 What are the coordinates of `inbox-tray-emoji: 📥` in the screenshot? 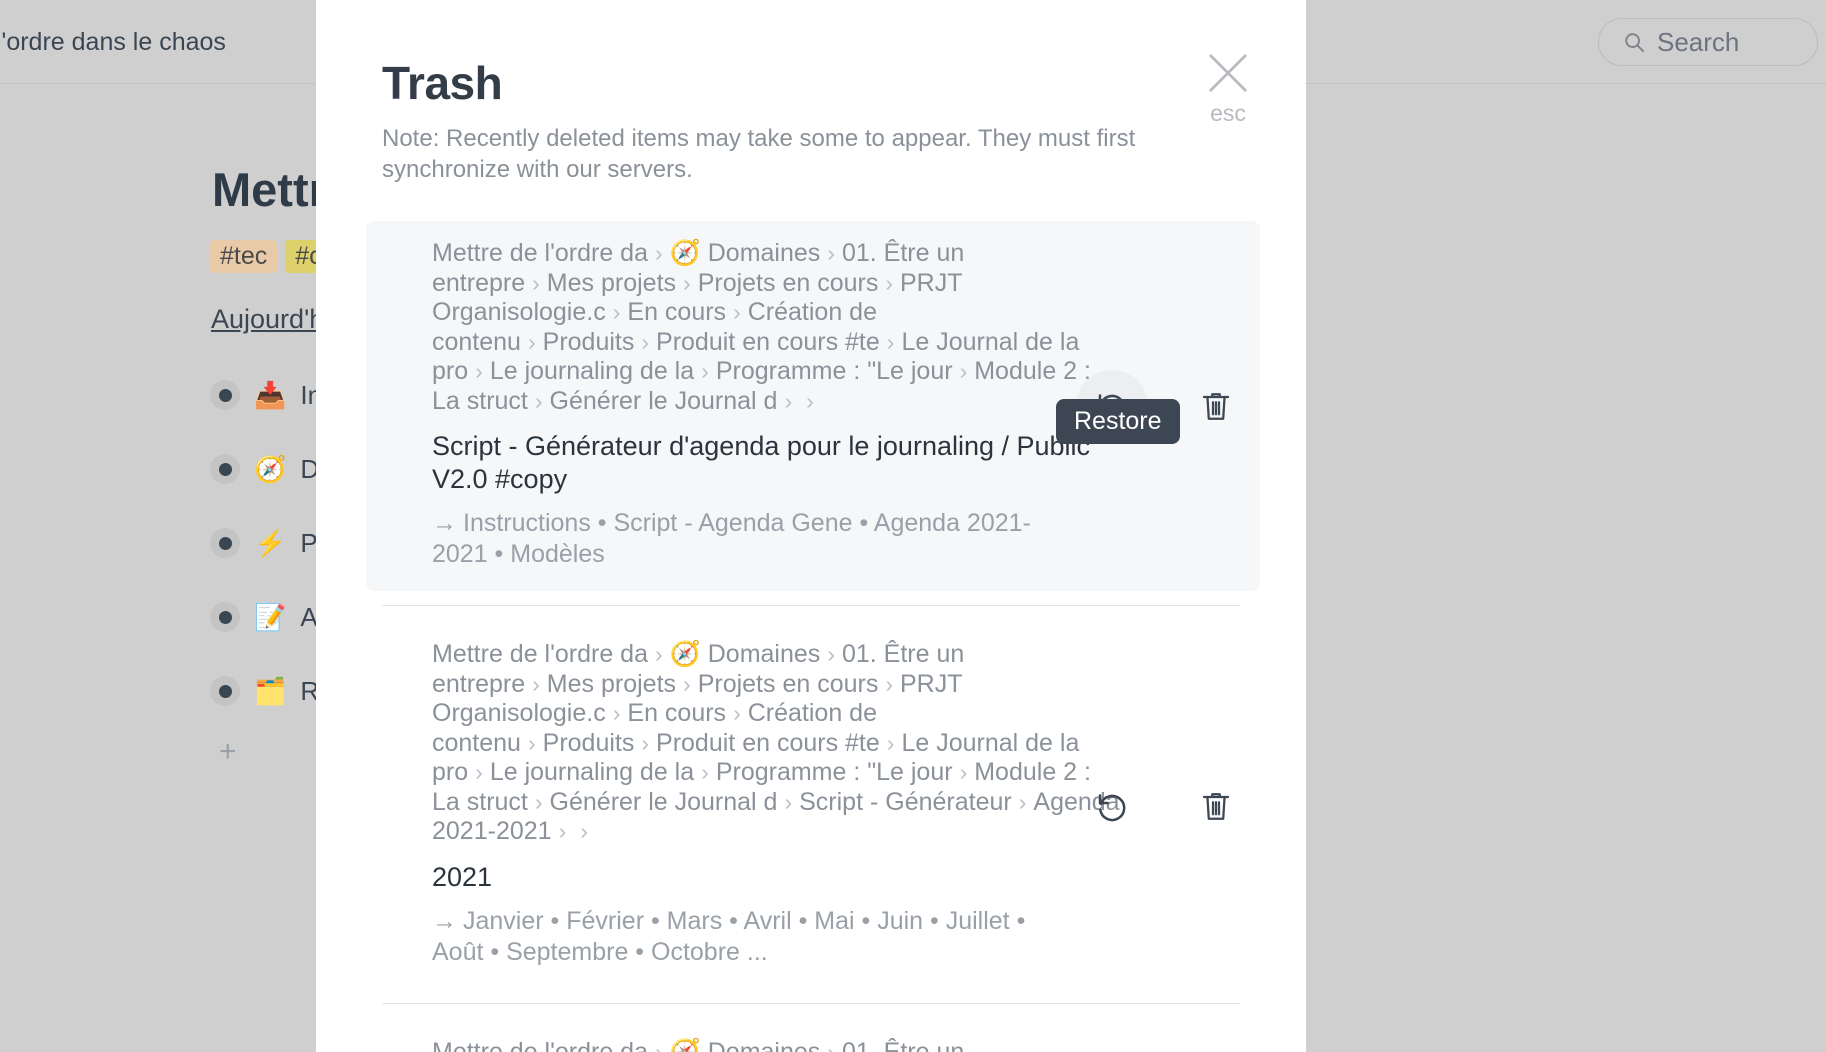 It's located at (270, 395).